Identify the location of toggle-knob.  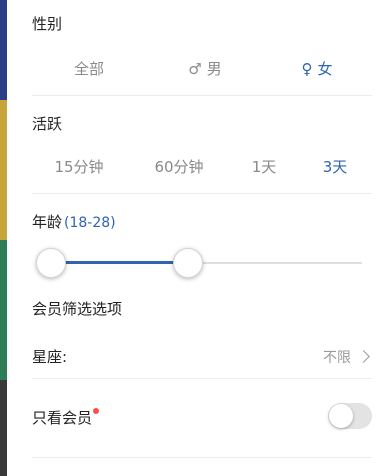
(341, 416).